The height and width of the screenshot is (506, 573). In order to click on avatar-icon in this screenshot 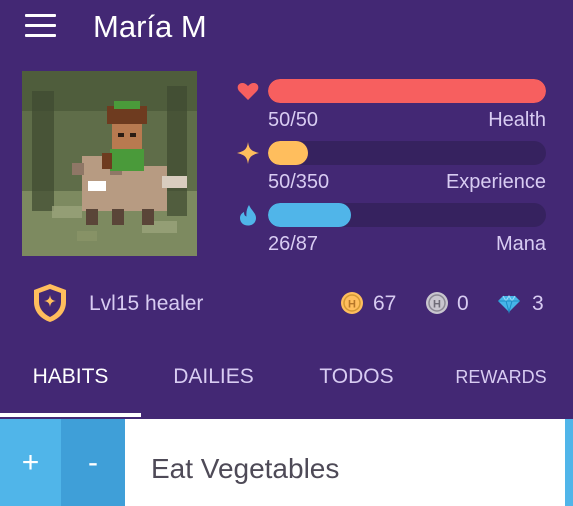, I will do `click(109, 163)`.